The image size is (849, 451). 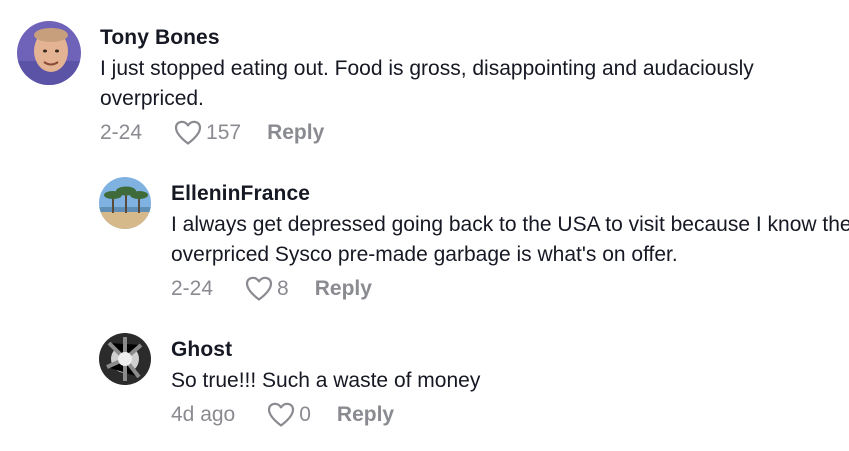 I want to click on like-count: 157, so click(x=224, y=132).